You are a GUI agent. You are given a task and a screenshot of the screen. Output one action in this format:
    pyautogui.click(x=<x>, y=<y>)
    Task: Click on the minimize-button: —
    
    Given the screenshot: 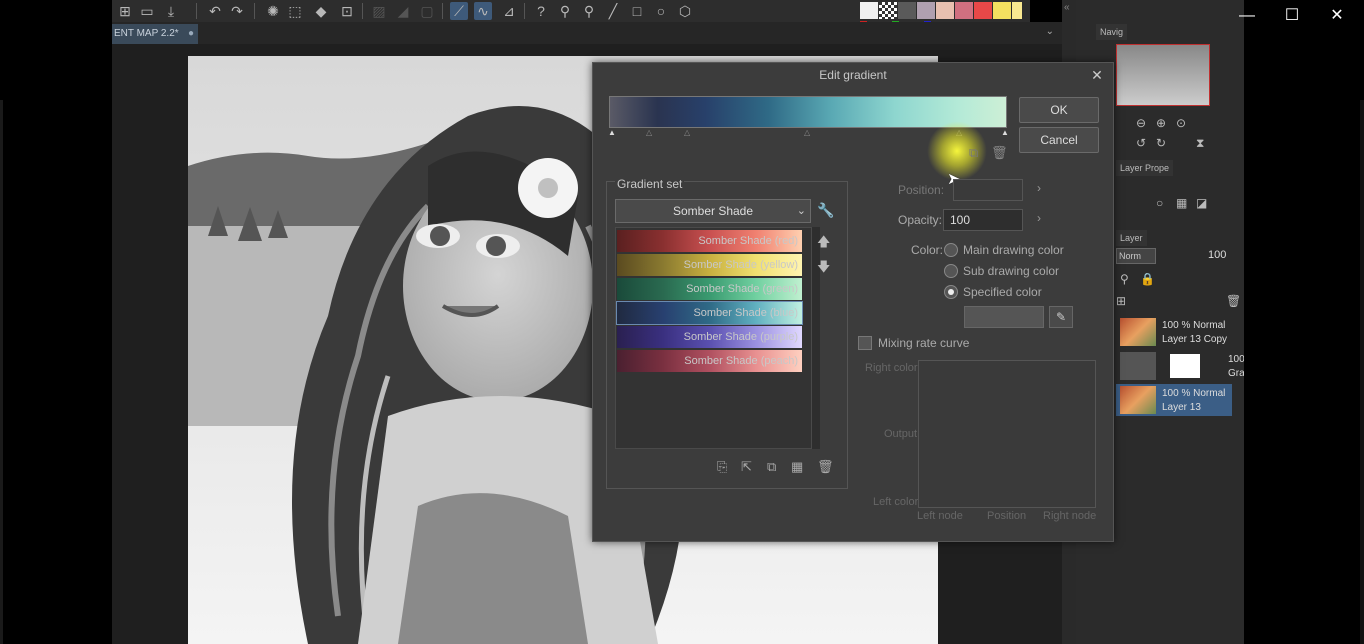 What is the action you would take?
    pyautogui.click(x=1247, y=16)
    